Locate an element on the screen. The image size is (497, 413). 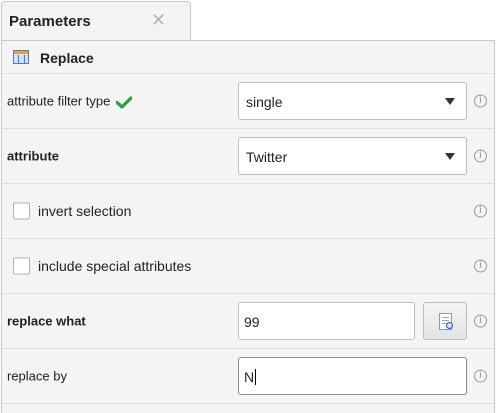
attribute-filter-type-select: single is located at coordinates (352, 101).